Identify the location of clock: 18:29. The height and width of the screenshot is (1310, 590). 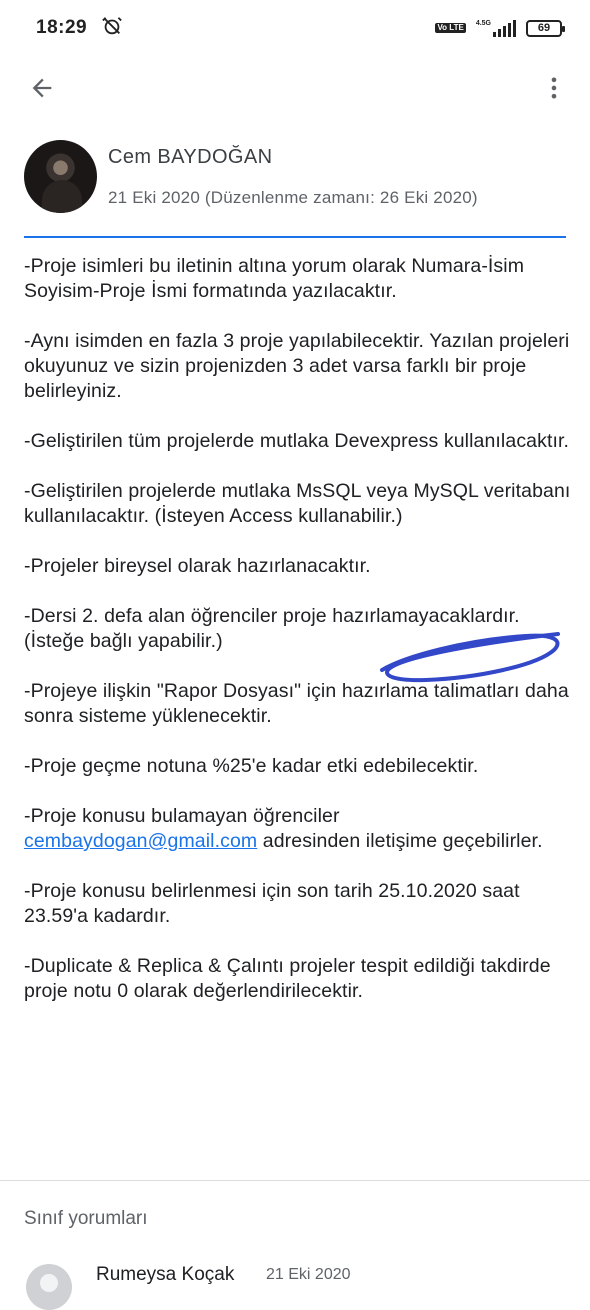
(62, 27).